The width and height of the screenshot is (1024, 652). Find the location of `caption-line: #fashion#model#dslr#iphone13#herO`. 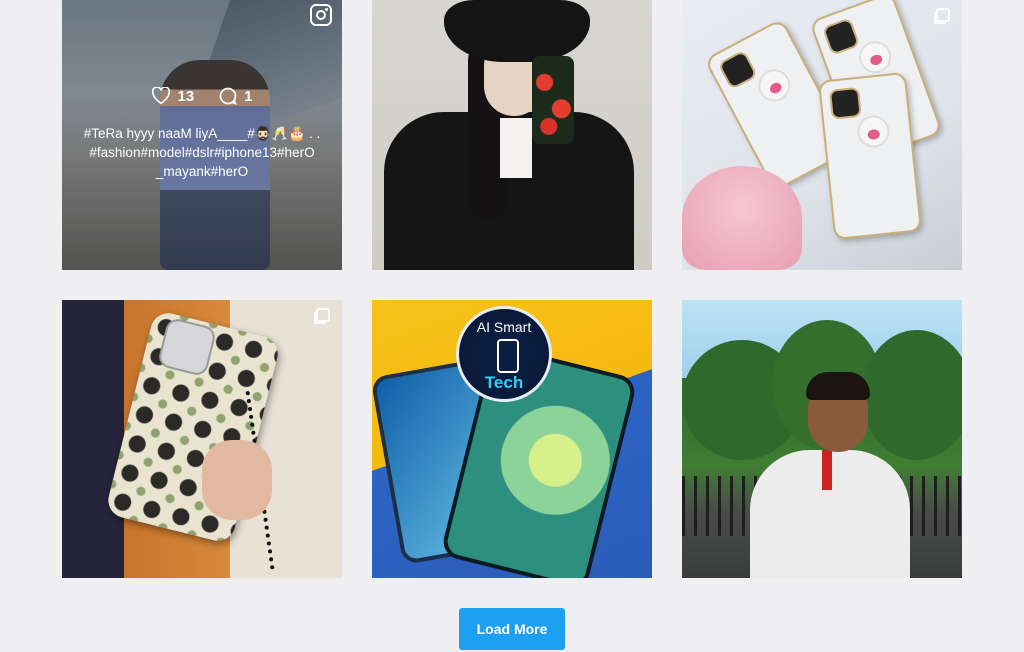

caption-line: #fashion#model#dslr#iphone13#herO is located at coordinates (202, 152).